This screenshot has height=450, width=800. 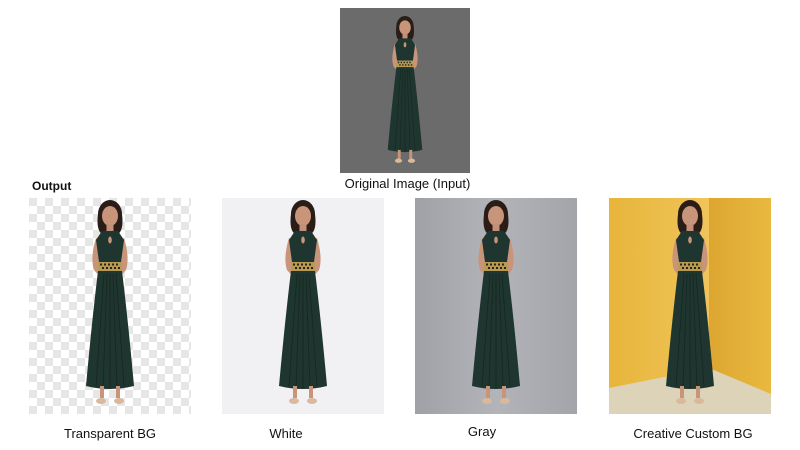 I want to click on transparent-photo-svg, so click(x=110, y=306).